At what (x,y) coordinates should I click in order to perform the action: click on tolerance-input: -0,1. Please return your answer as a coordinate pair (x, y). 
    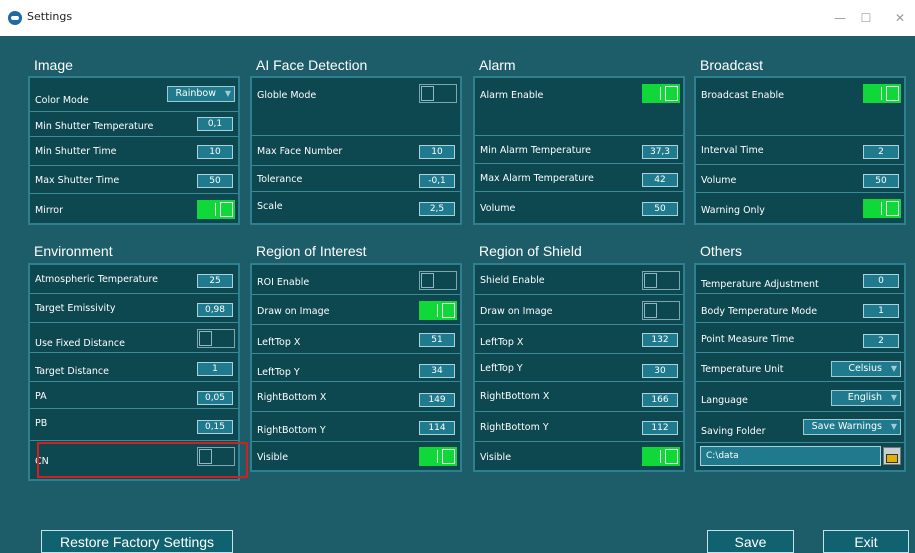
    Looking at the image, I should click on (437, 181).